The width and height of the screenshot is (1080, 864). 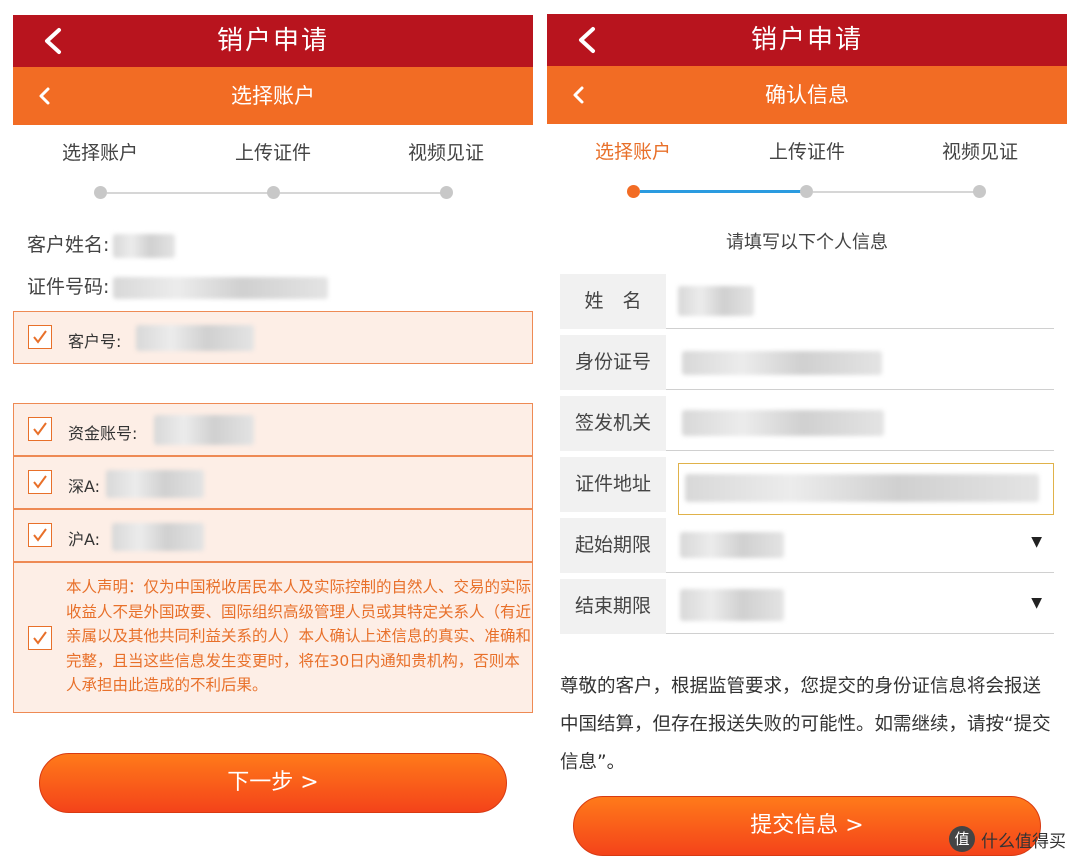 I want to click on sub-title: 确认信息, so click(x=807, y=95).